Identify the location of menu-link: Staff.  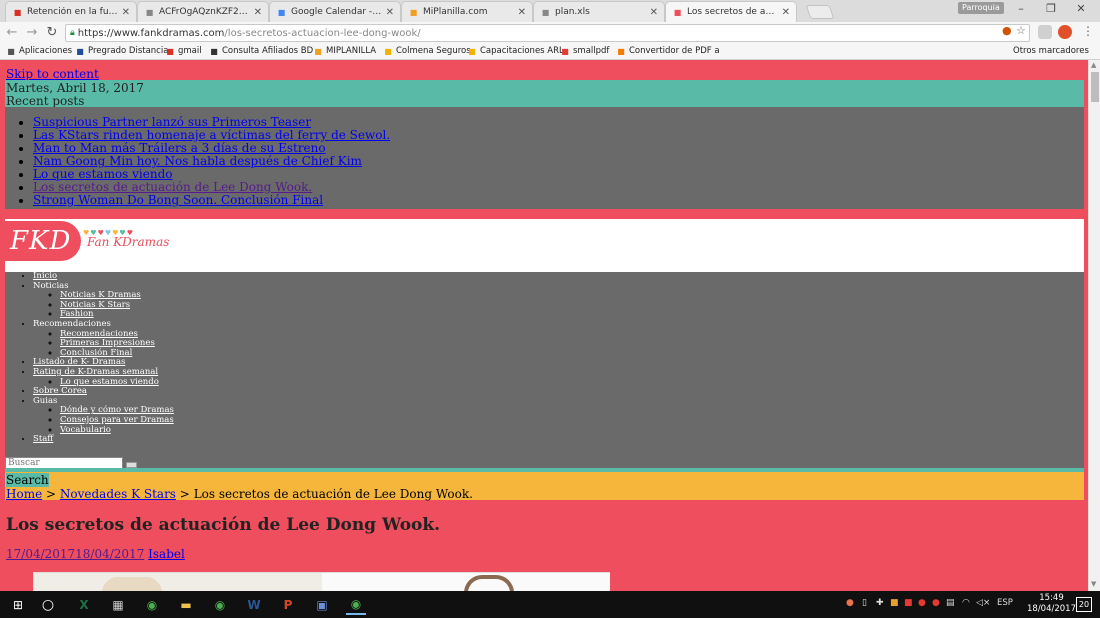
(43, 439).